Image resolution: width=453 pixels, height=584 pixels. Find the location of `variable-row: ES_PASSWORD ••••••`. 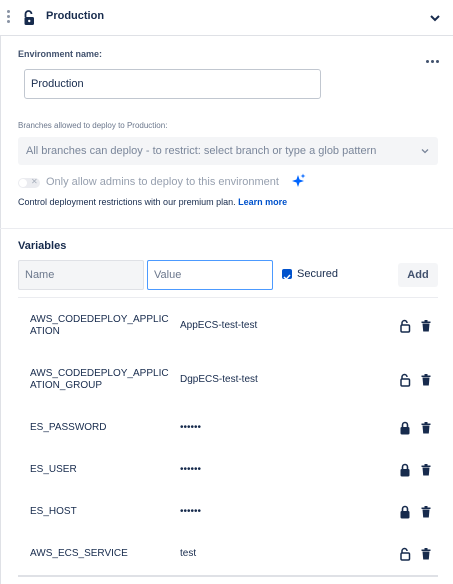

variable-row: ES_PASSWORD •••••• is located at coordinates (228, 429).